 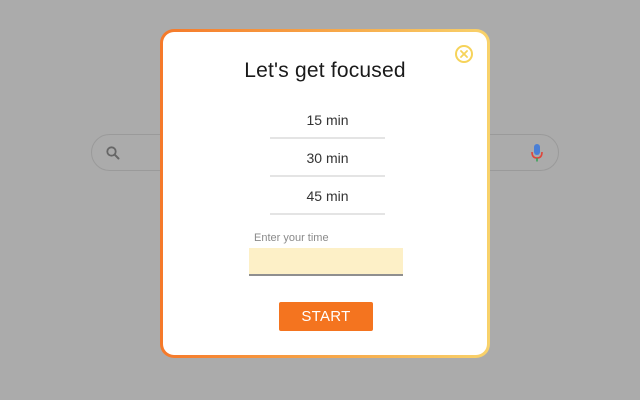 What do you see at coordinates (326, 316) in the screenshot?
I see `start-button: START` at bounding box center [326, 316].